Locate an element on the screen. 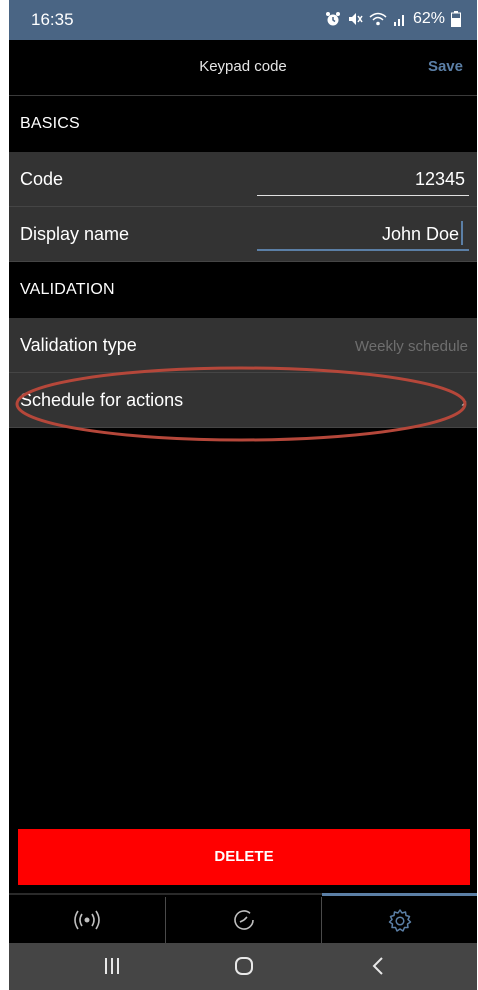 The image size is (478, 990). page-title: Keypad code is located at coordinates (243, 66).